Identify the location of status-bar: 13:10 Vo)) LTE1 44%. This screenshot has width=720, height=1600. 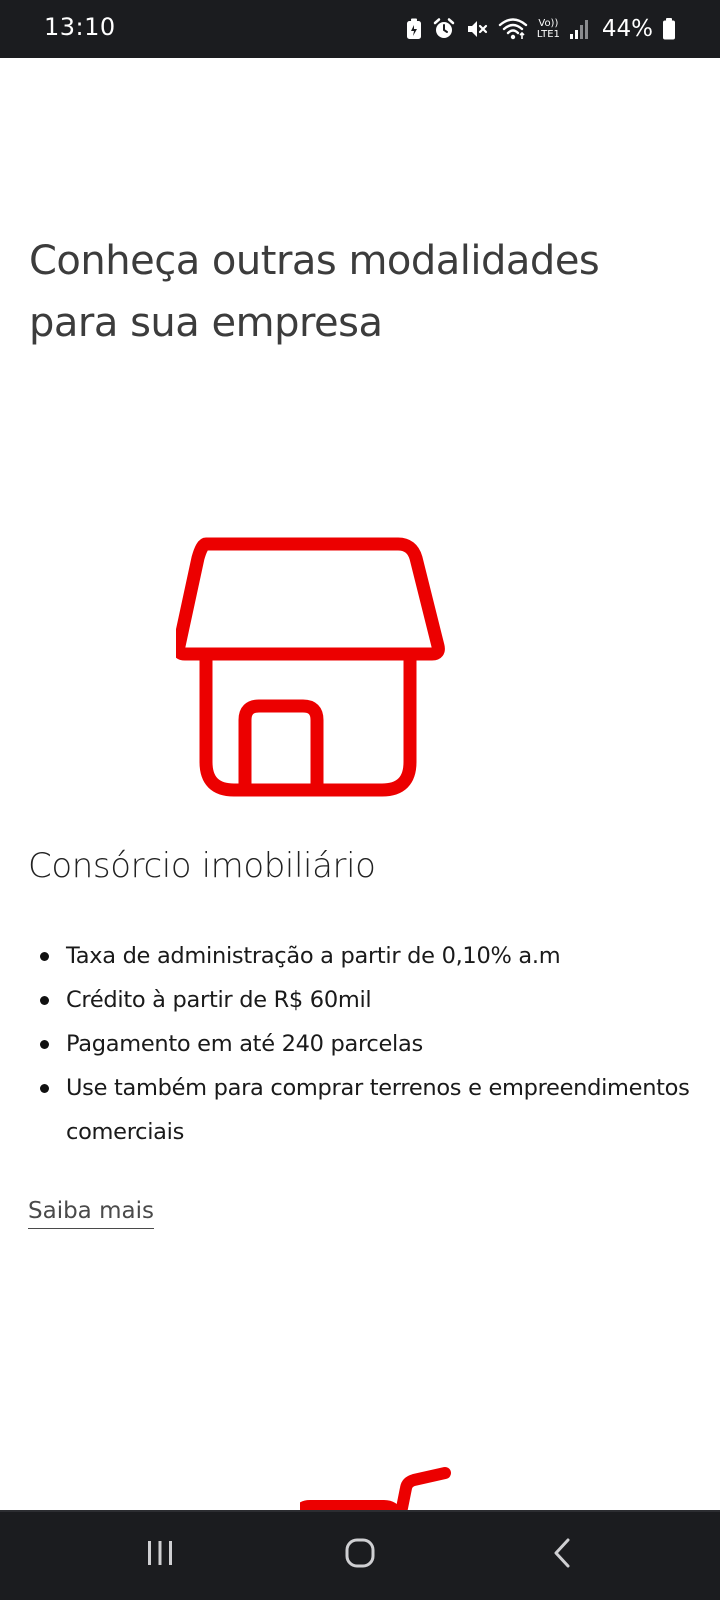
(360, 29).